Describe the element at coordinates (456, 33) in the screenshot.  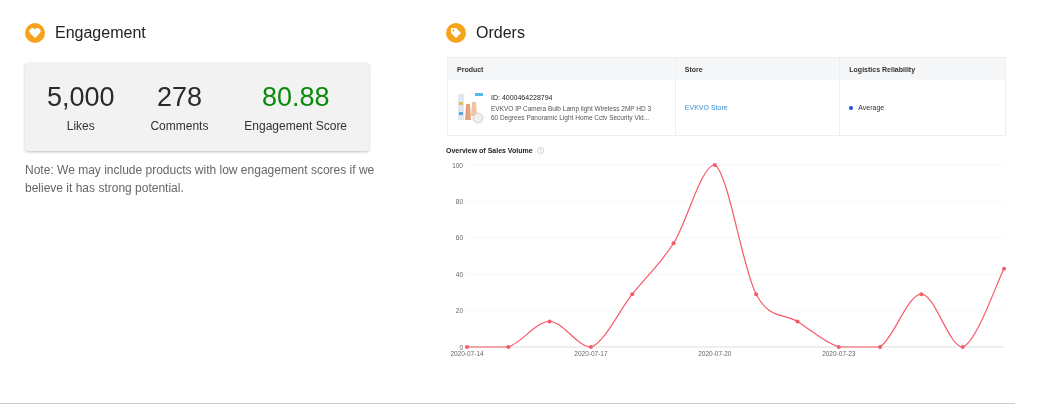
I see `tag-icon` at that location.